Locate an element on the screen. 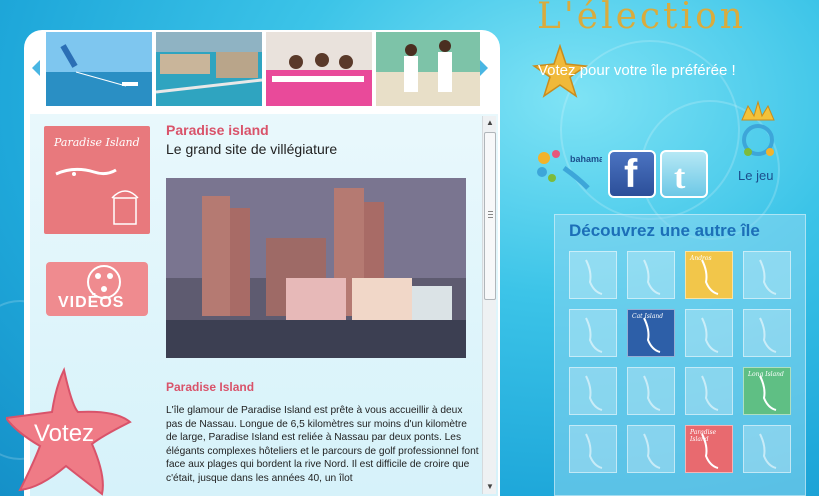 The image size is (819, 496). gallery-photo-market is located at coordinates (319, 69).